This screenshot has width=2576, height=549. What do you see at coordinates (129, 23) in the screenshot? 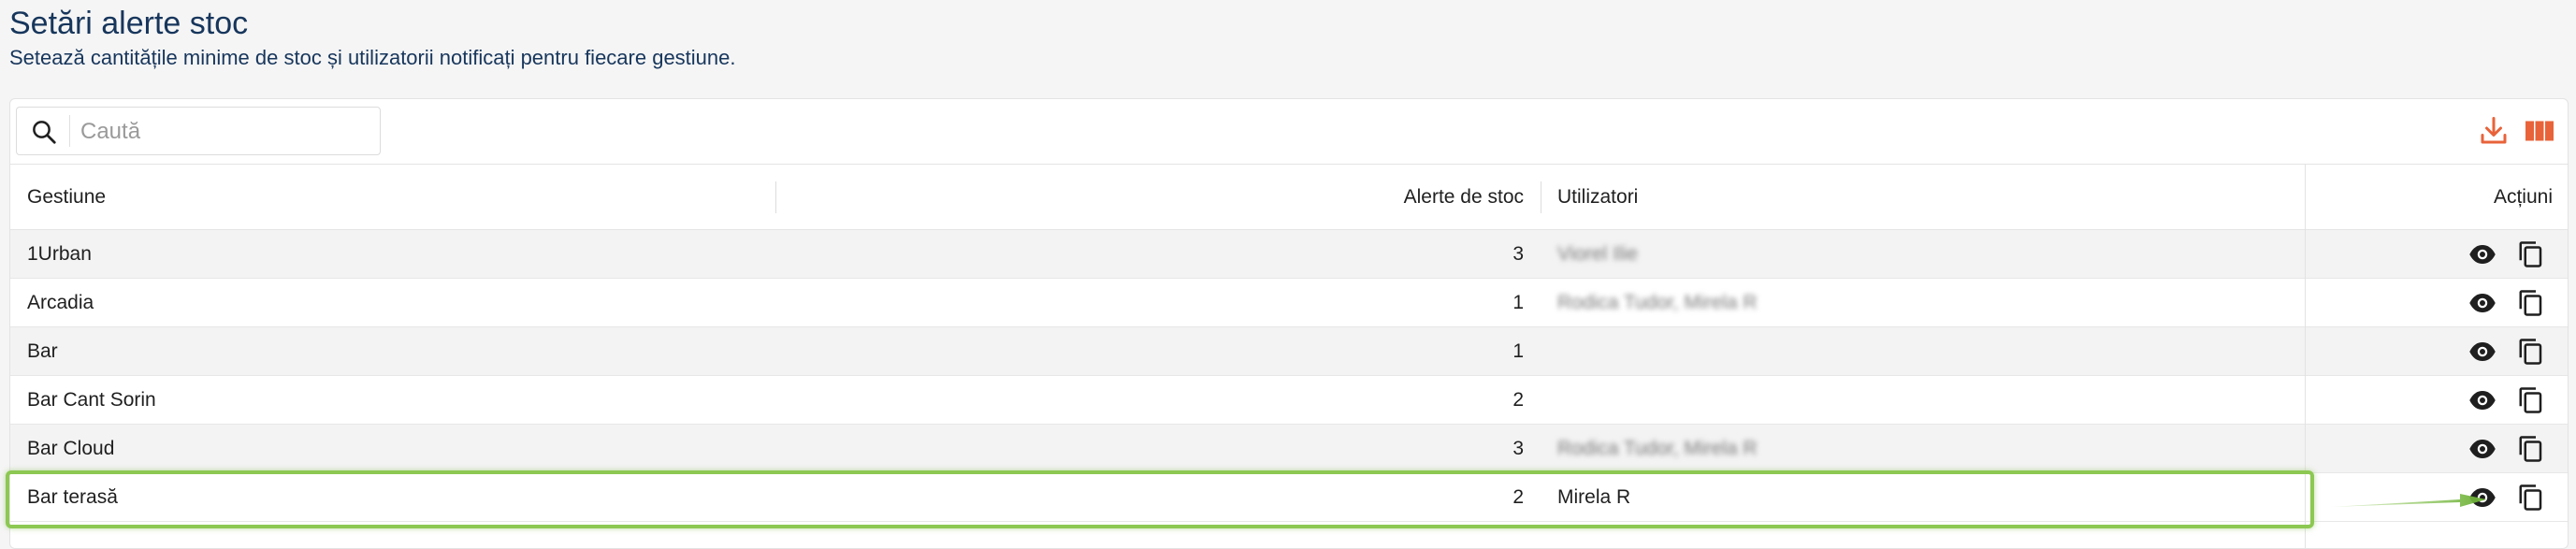
I see `page-title: Setări alerte stoc` at bounding box center [129, 23].